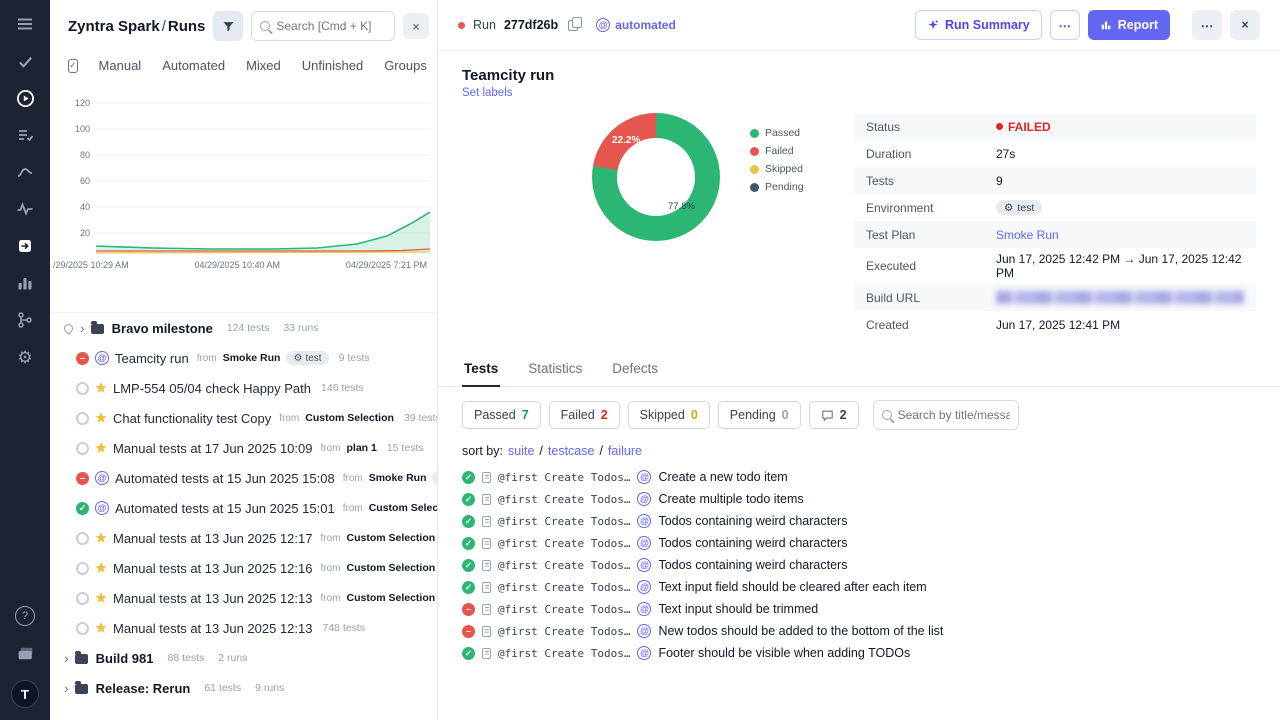 Image resolution: width=1280 pixels, height=720 pixels. What do you see at coordinates (871, 93) in the screenshot?
I see `set-labels-link: Set labels` at bounding box center [871, 93].